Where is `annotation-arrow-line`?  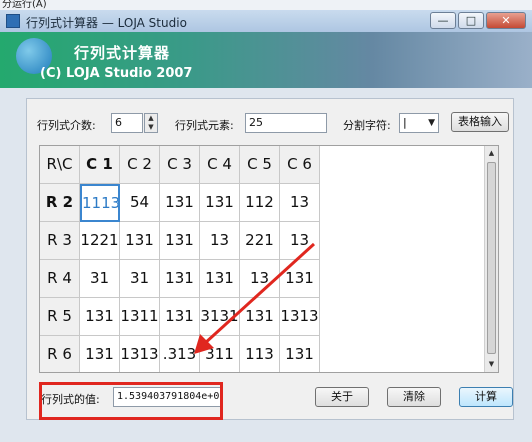 annotation-arrow-line is located at coordinates (259, 294).